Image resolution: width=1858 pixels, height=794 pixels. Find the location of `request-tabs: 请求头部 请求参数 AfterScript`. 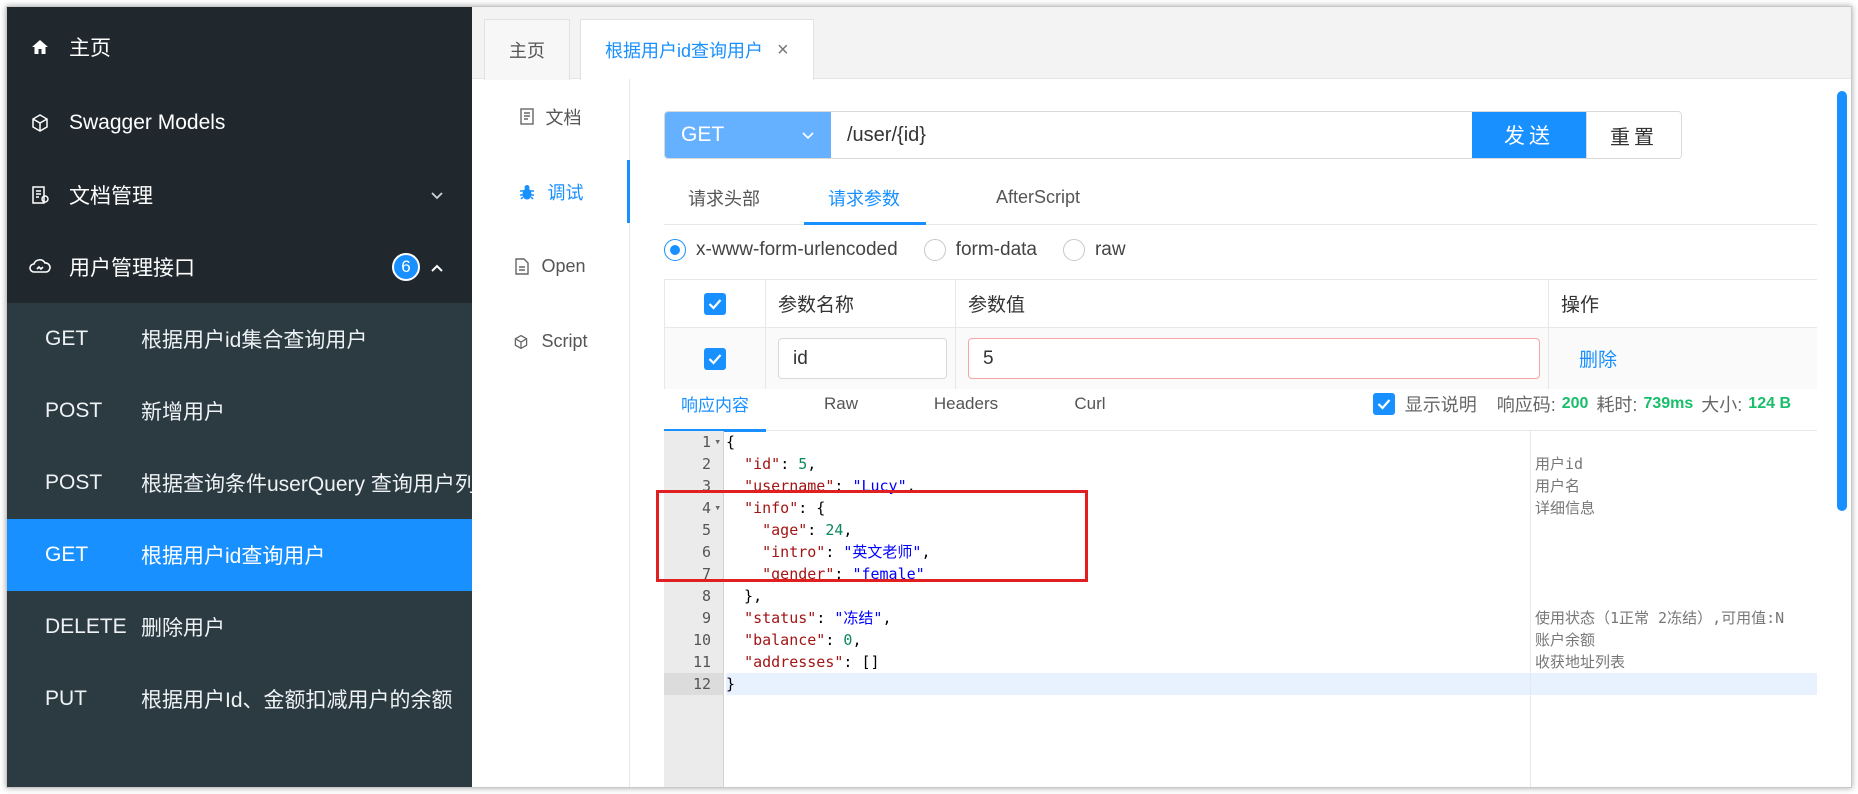

request-tabs: 请求头部 请求参数 AfterScript is located at coordinates (1240, 198).